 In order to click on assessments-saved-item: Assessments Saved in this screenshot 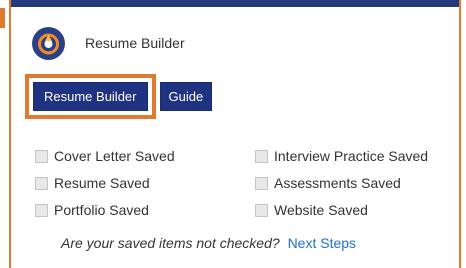, I will do `click(328, 183)`.